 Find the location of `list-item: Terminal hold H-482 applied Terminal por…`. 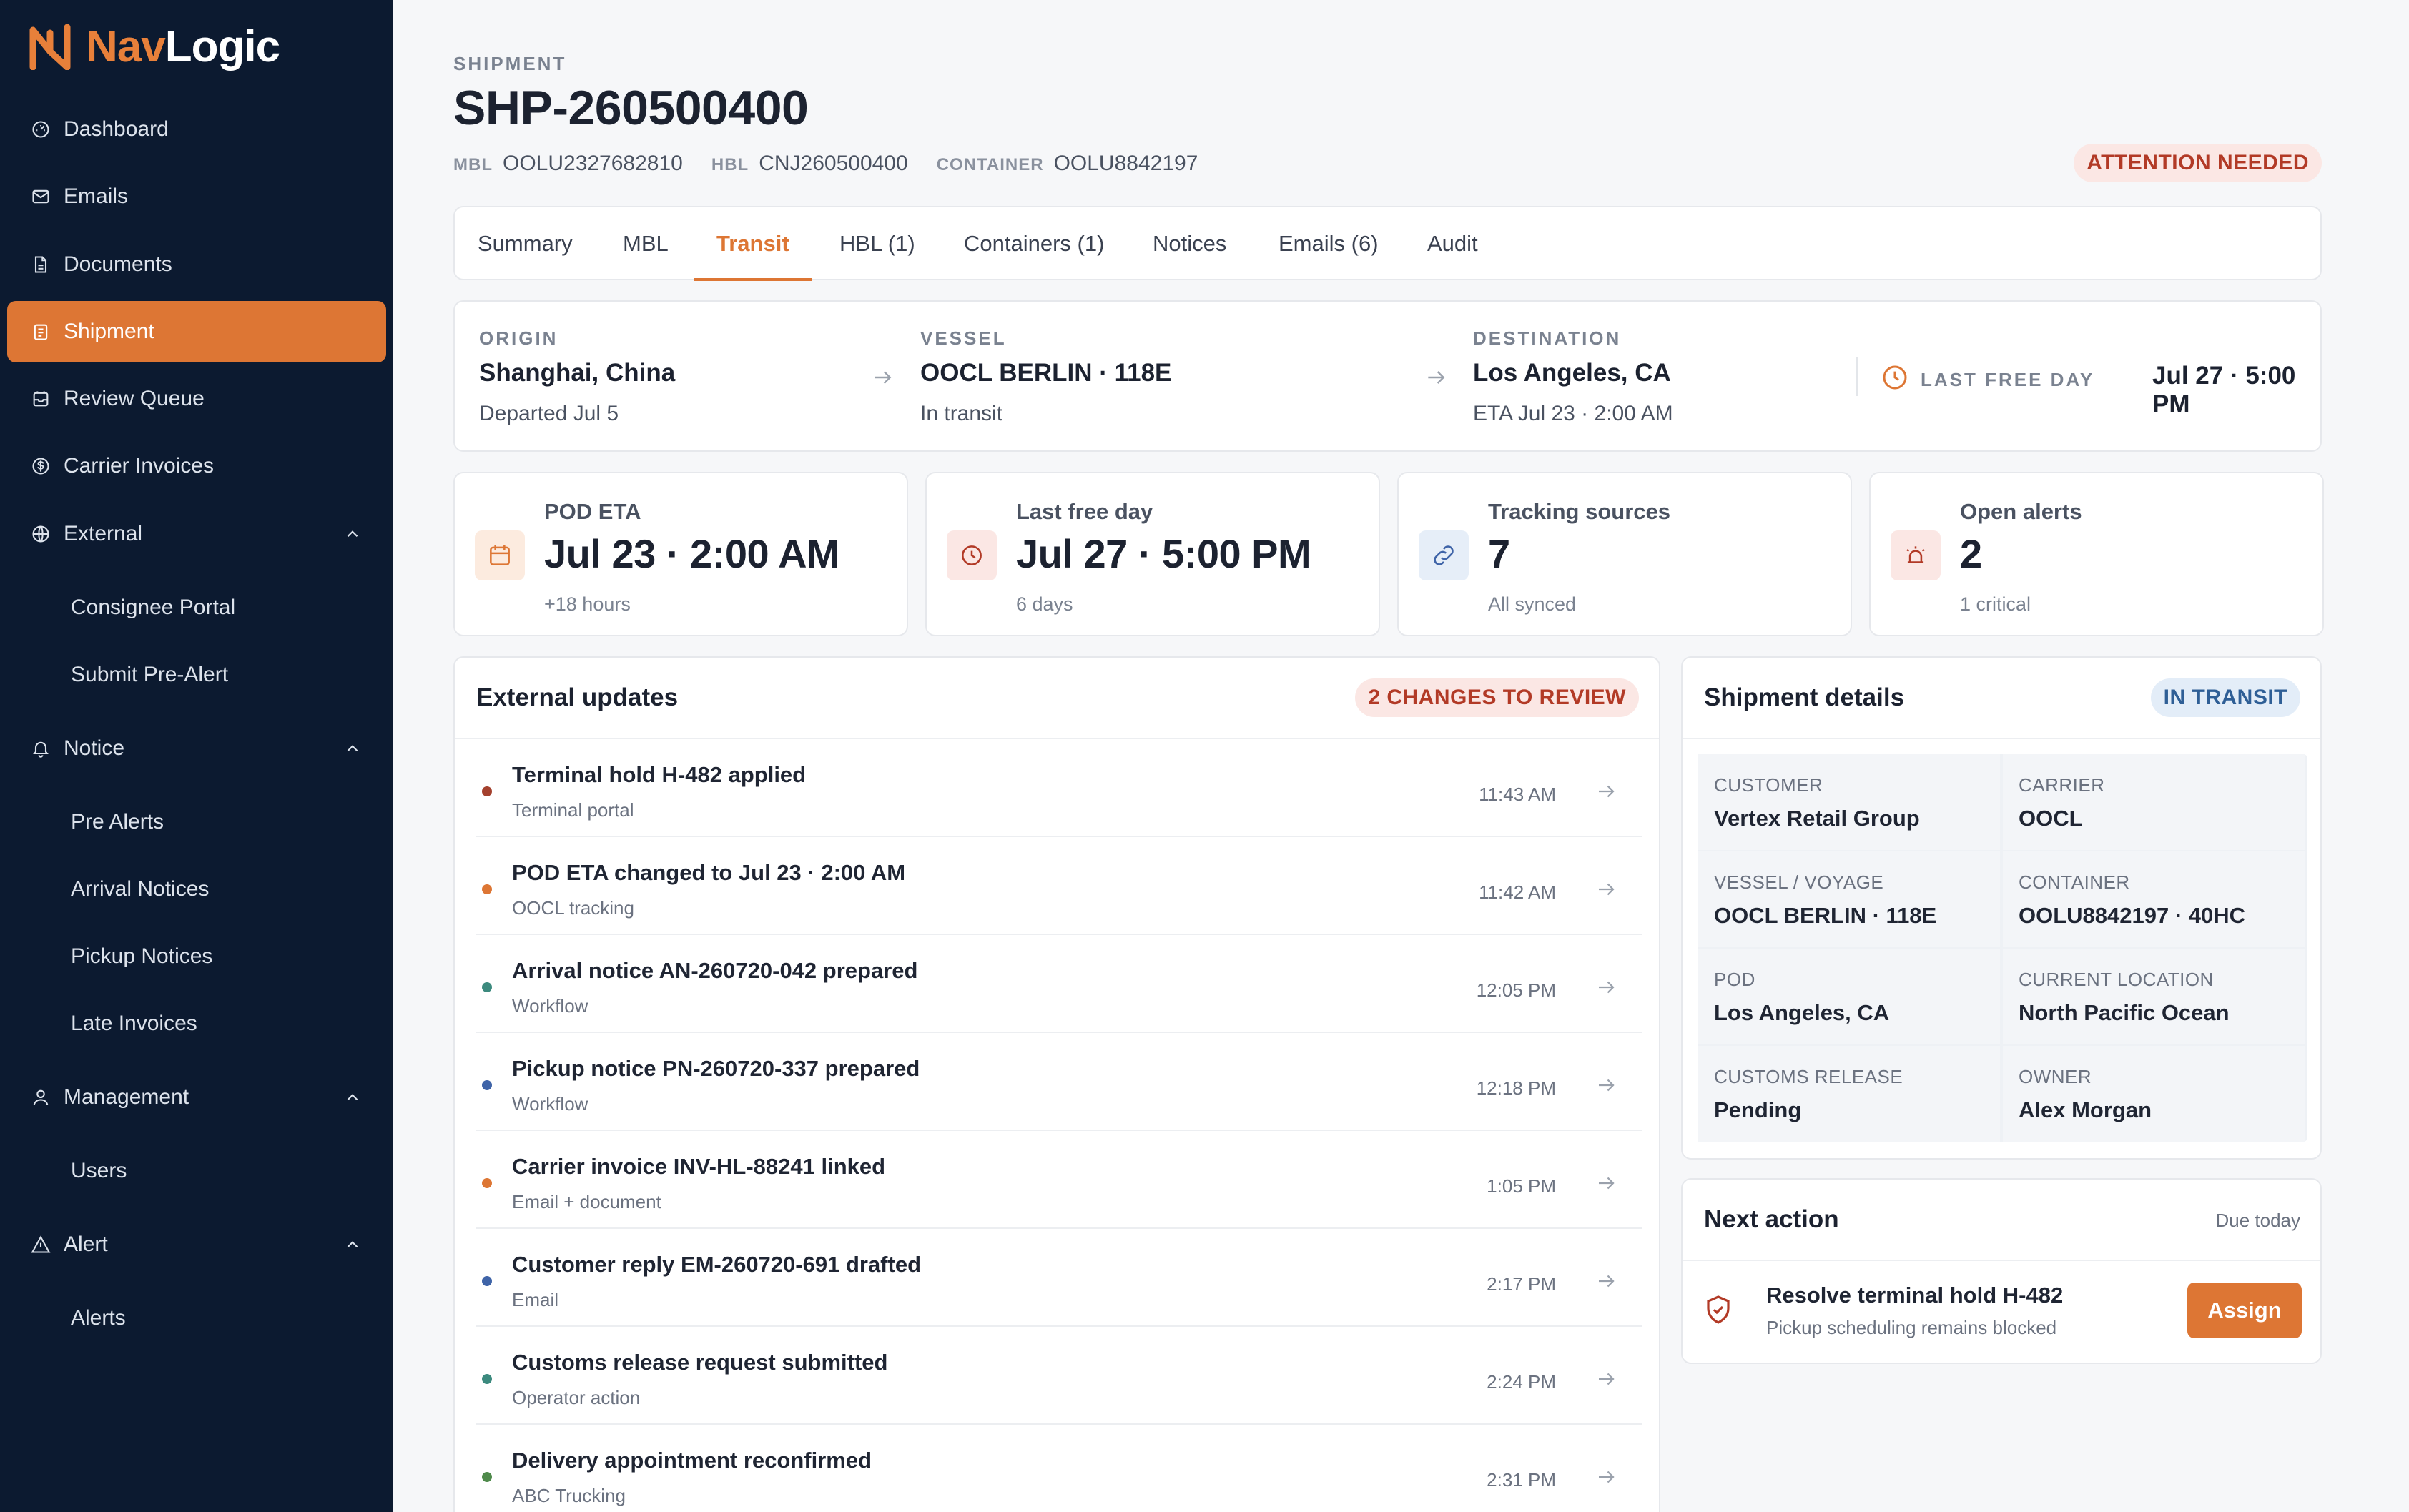

list-item: Terminal hold H-482 applied Terminal por… is located at coordinates (1048, 788).